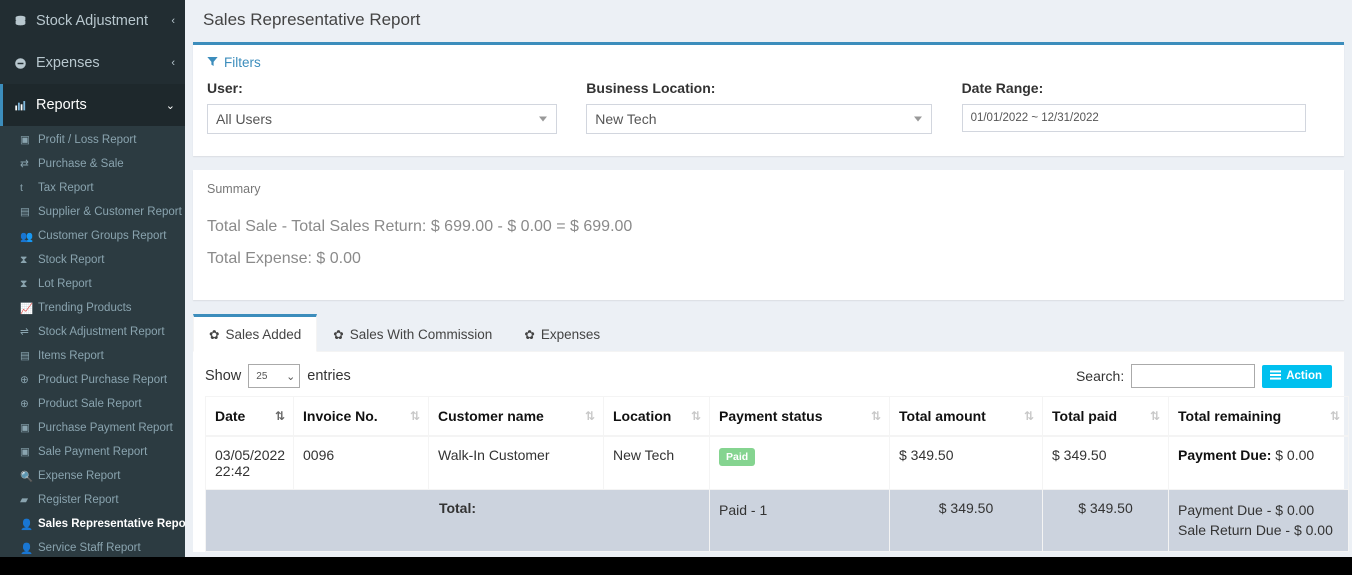 Image resolution: width=1352 pixels, height=575 pixels. What do you see at coordinates (242, 62) in the screenshot?
I see `filters-label: Filters` at bounding box center [242, 62].